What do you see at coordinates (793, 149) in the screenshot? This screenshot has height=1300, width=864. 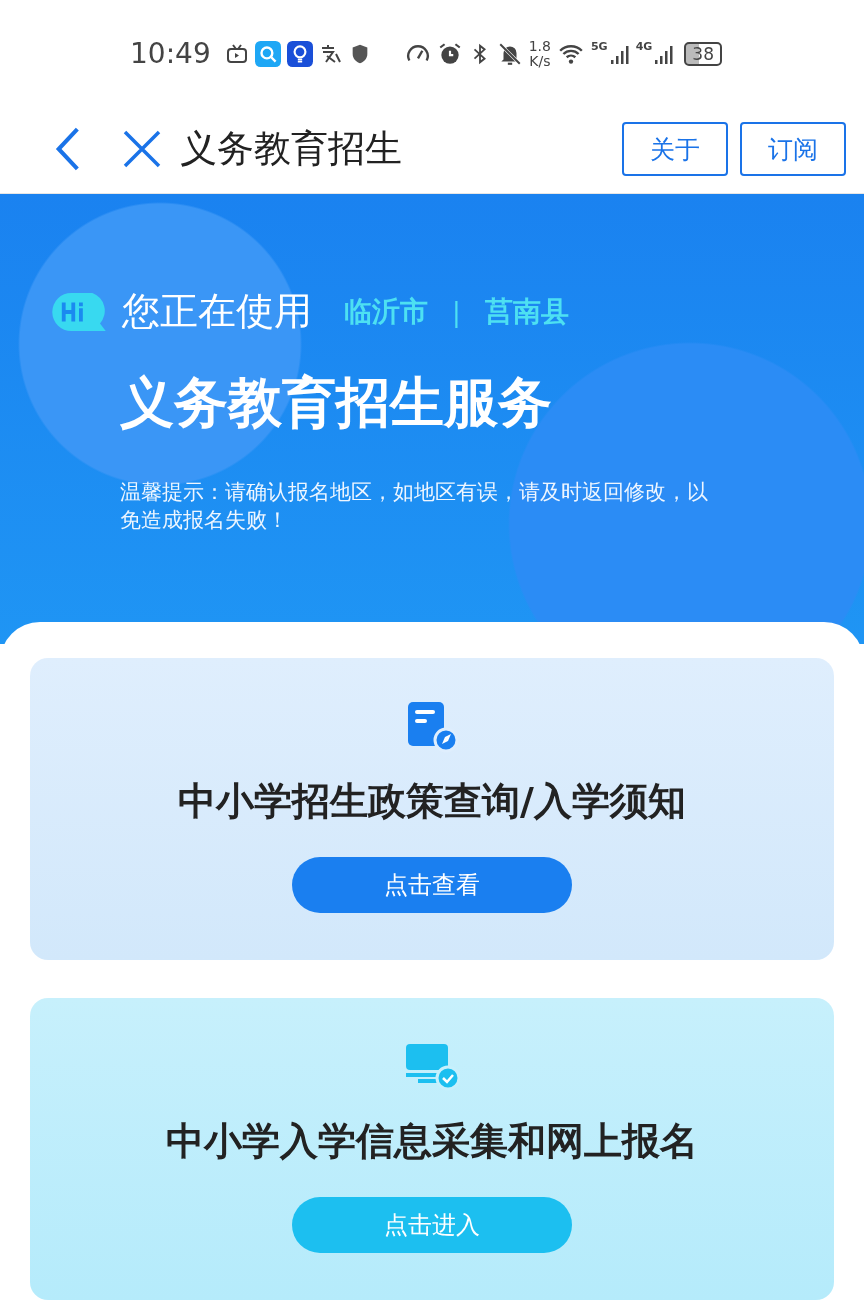 I see `header-button: 订阅` at bounding box center [793, 149].